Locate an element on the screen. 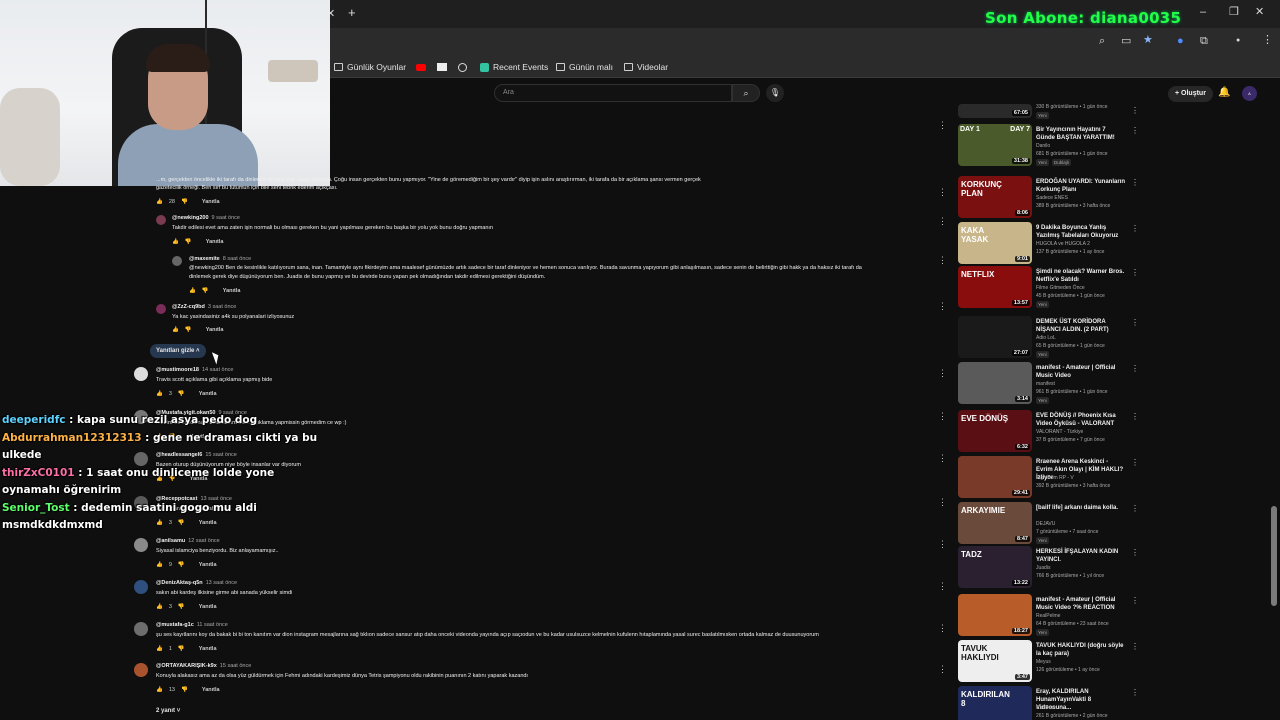  zoom-icon: ⌕ is located at coordinates (1102, 41).